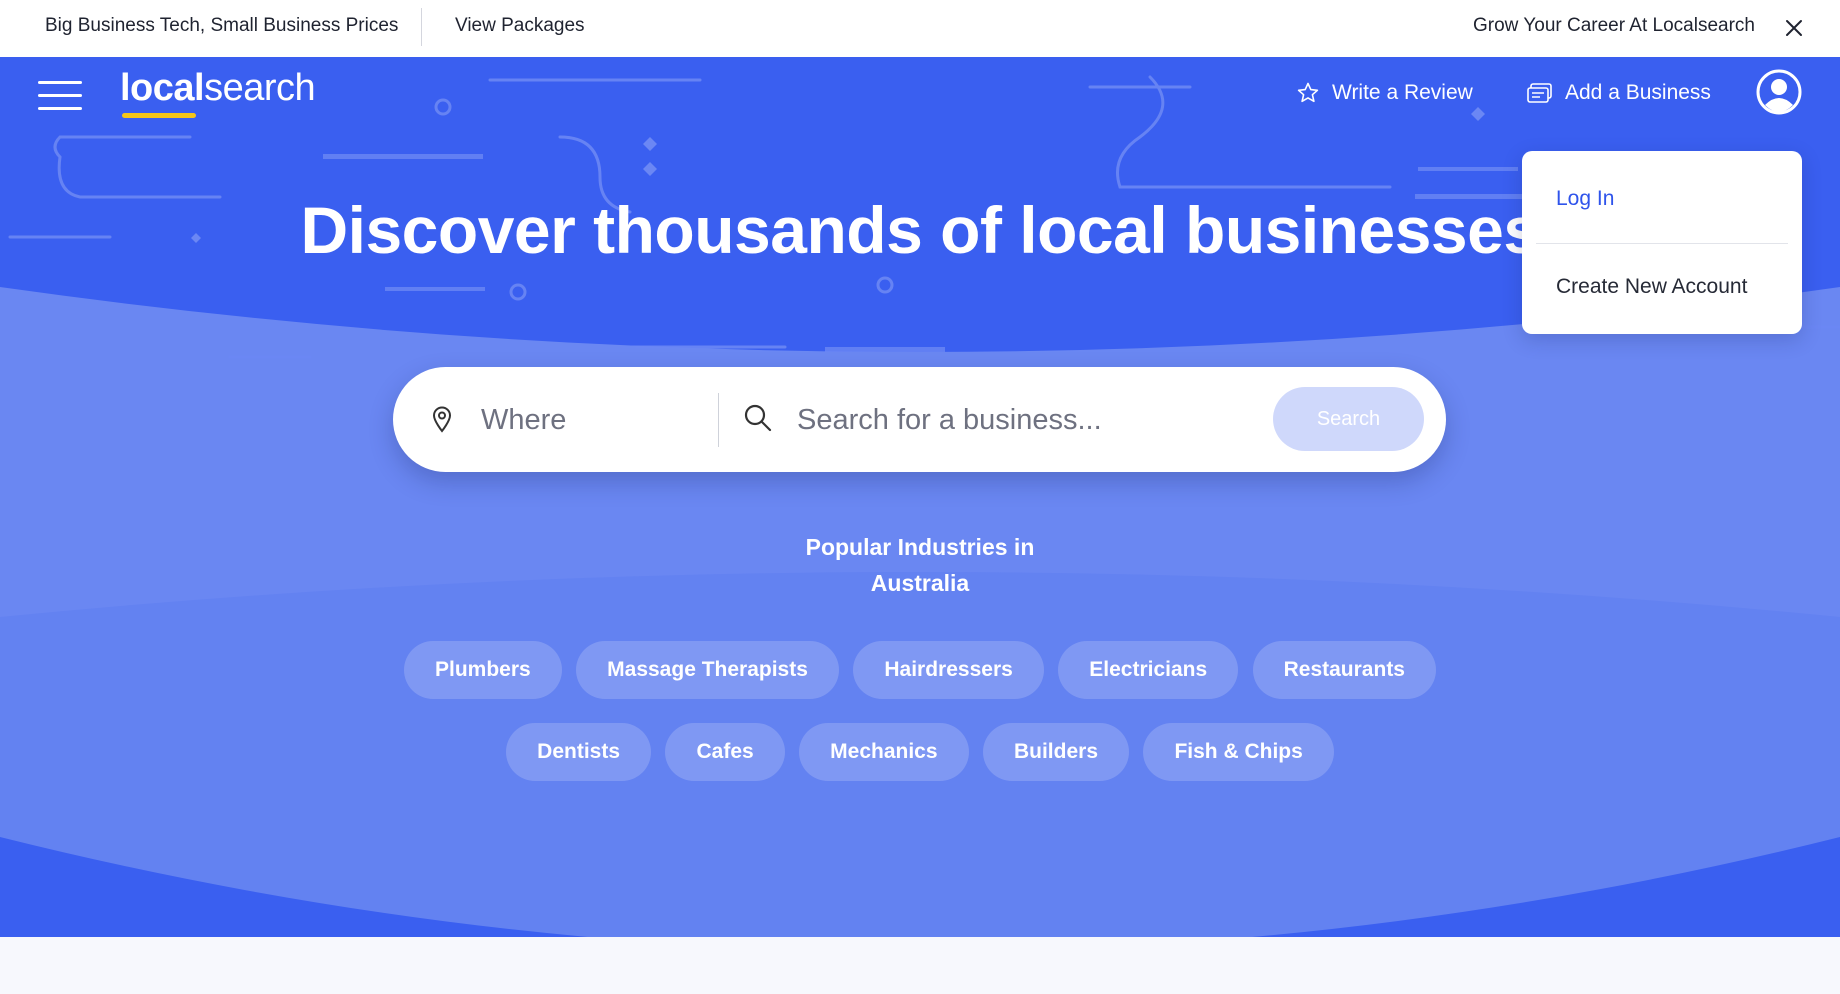 Image resolution: width=1840 pixels, height=994 pixels. I want to click on log-in-link: Log In, so click(1585, 199).